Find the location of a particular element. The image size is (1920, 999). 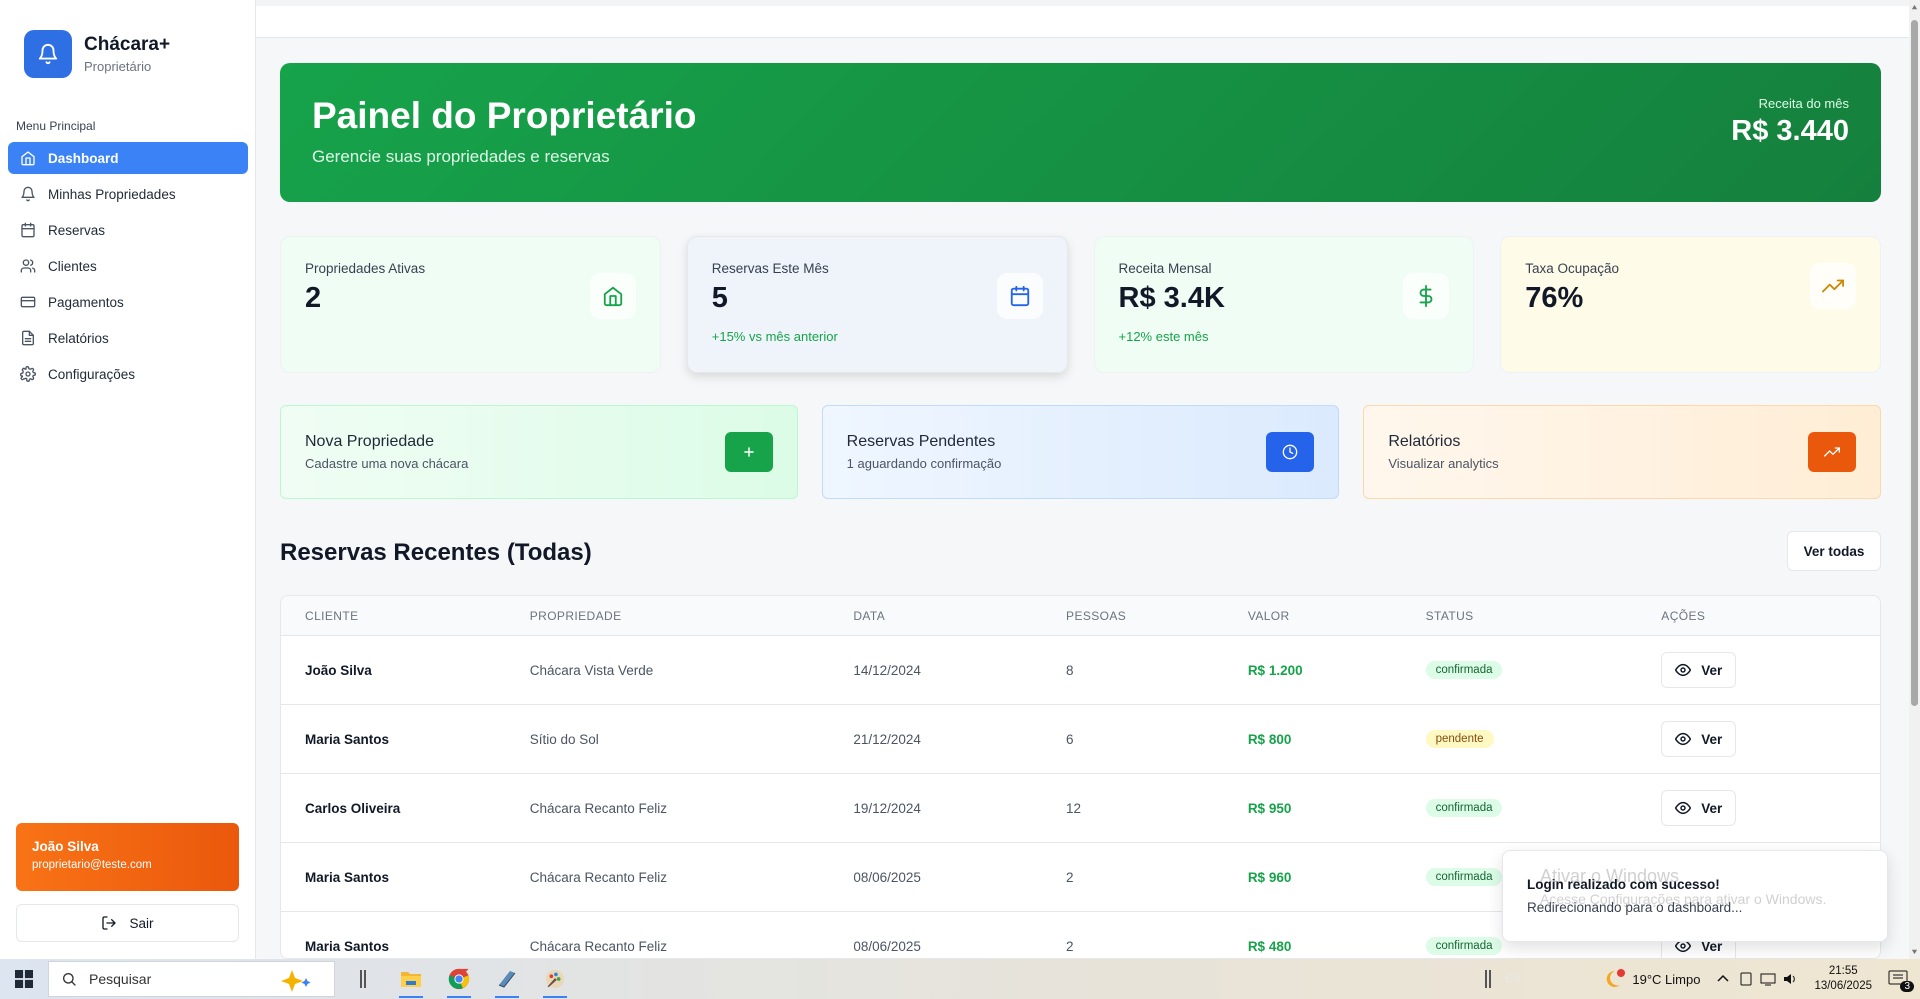

gear-icon is located at coordinates (28, 374).